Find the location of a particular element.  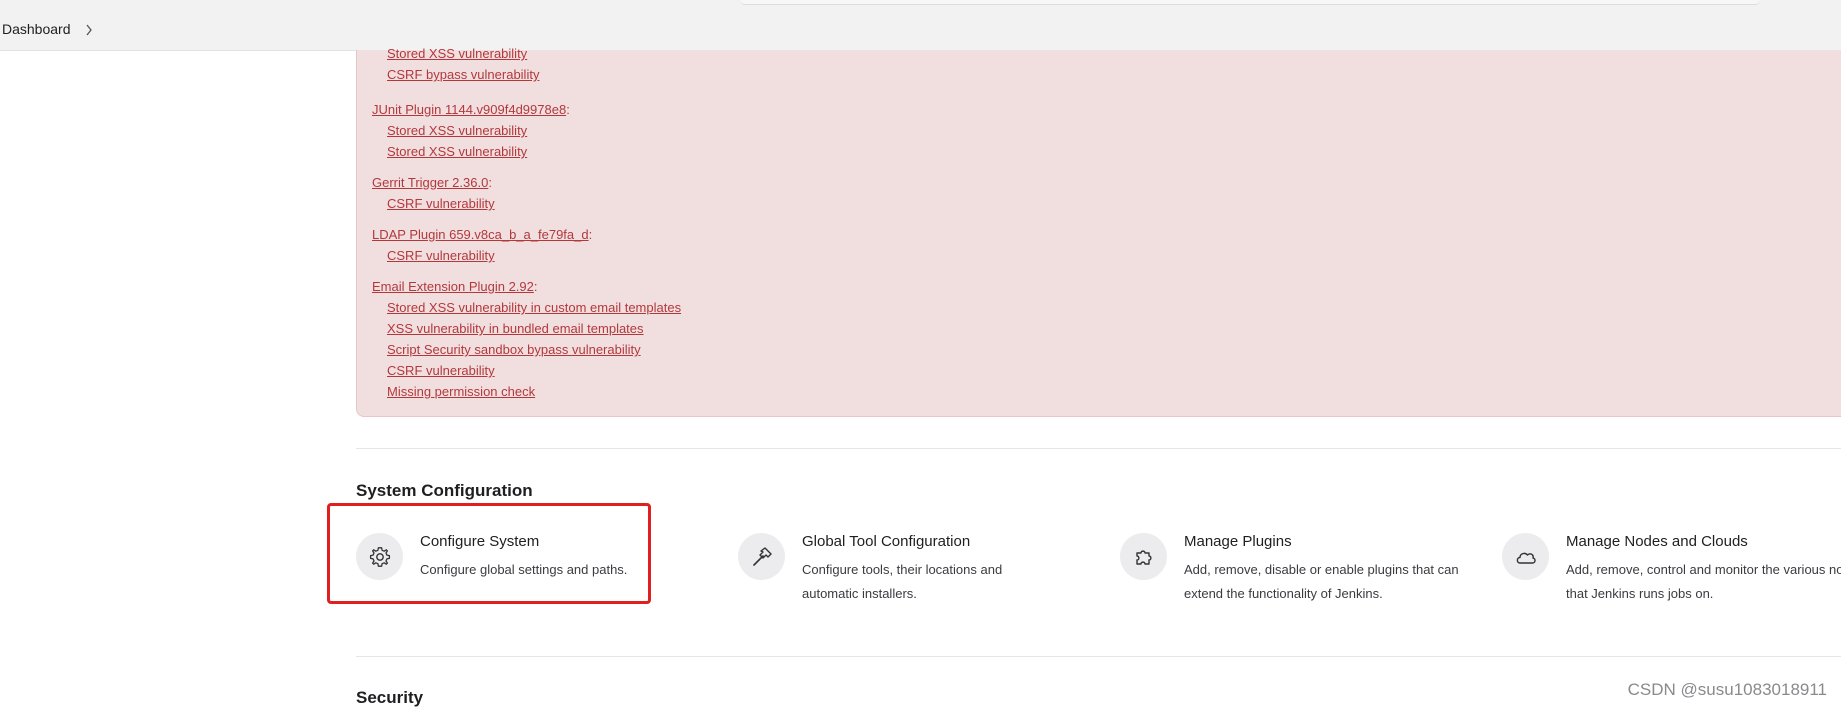

plugin-warning-gerrit: Gerrit Trigger 2.36.0: is located at coordinates (432, 183).